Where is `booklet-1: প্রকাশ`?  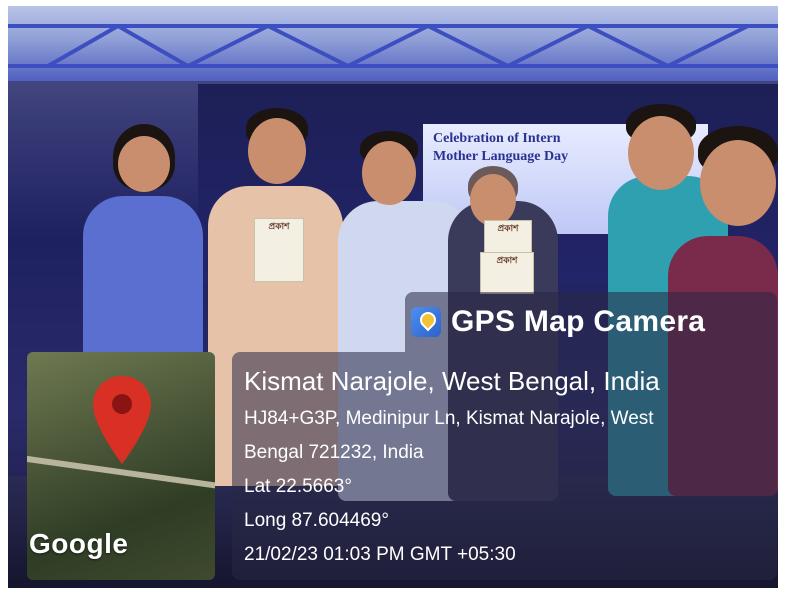 booklet-1: প্রকাশ is located at coordinates (279, 250).